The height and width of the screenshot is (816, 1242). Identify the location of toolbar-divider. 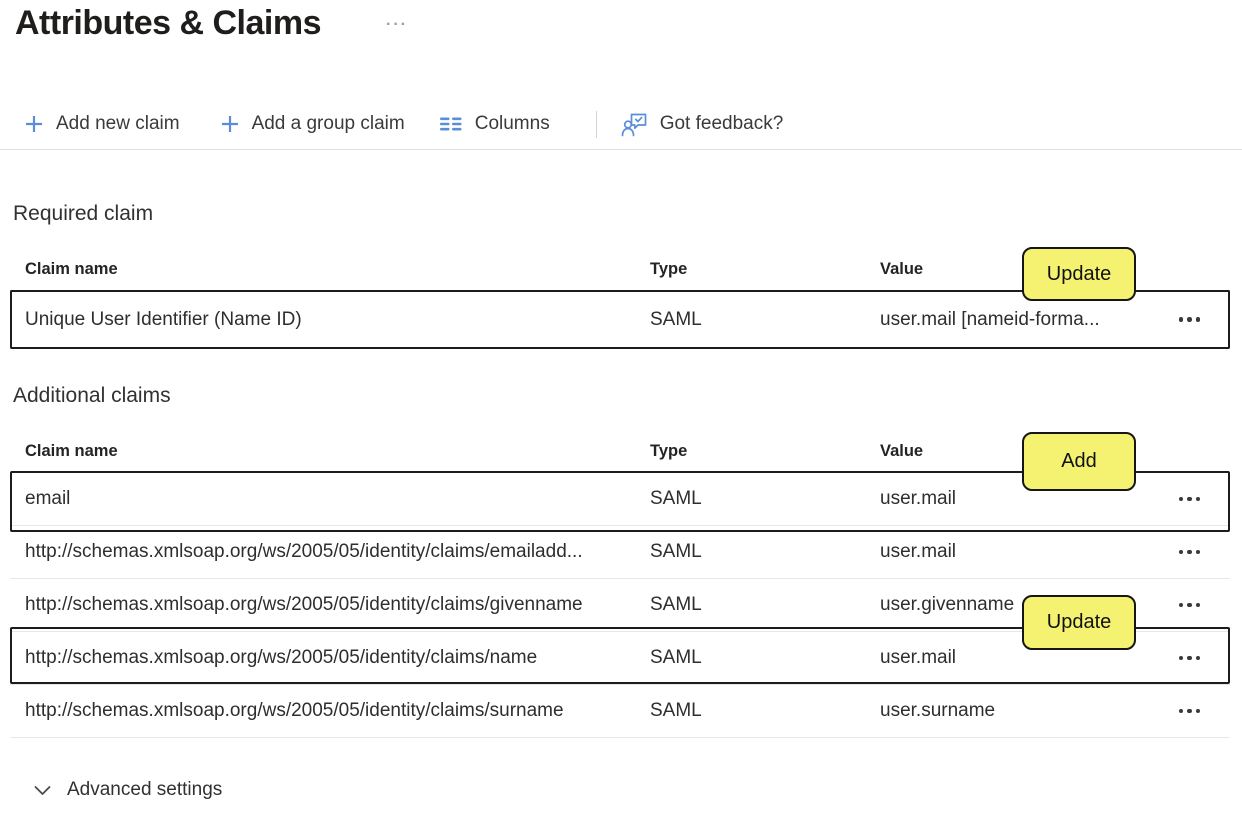
(596, 124).